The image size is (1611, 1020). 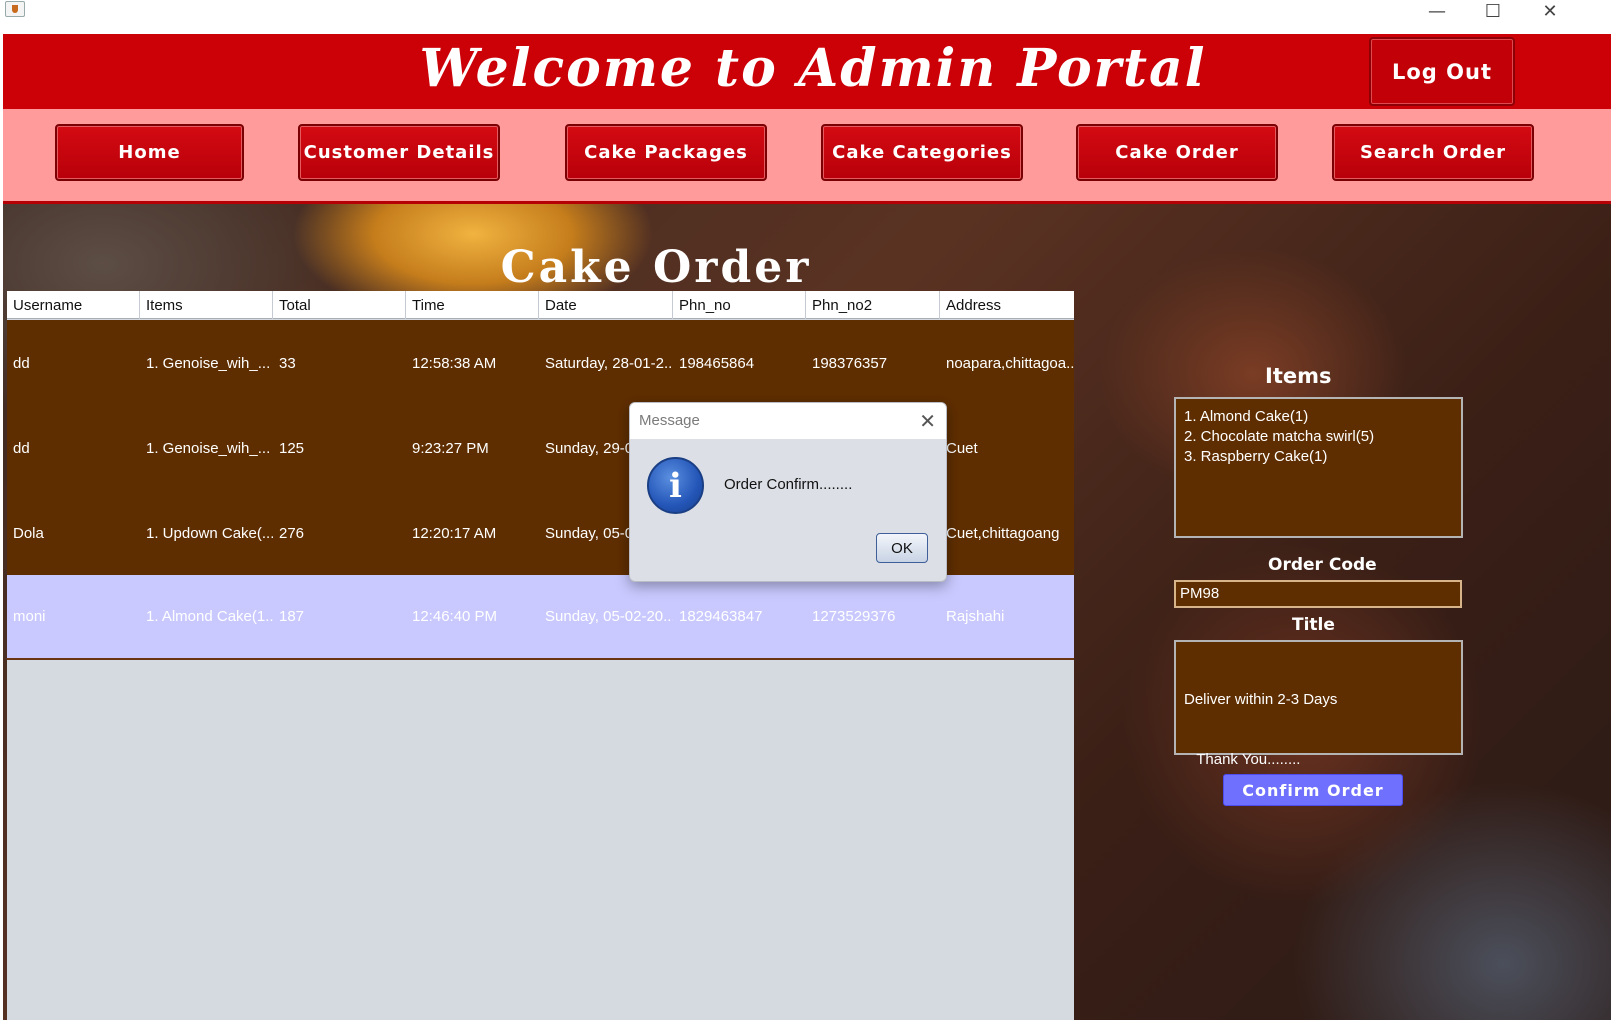 What do you see at coordinates (472, 305) in the screenshot?
I see `column-header: Time` at bounding box center [472, 305].